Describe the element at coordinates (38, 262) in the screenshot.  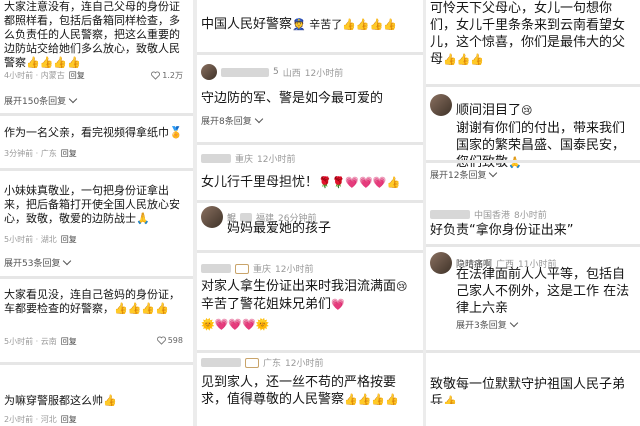
I see `expand-replies: 展开53条回复` at that location.